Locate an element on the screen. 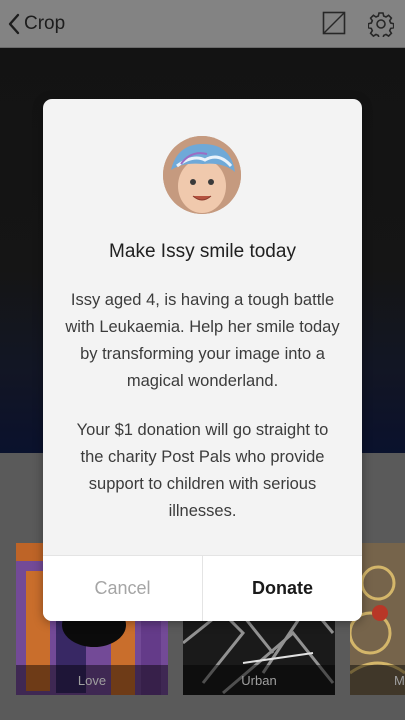 This screenshot has height=720, width=405. cancel-button: Cancel is located at coordinates (123, 588).